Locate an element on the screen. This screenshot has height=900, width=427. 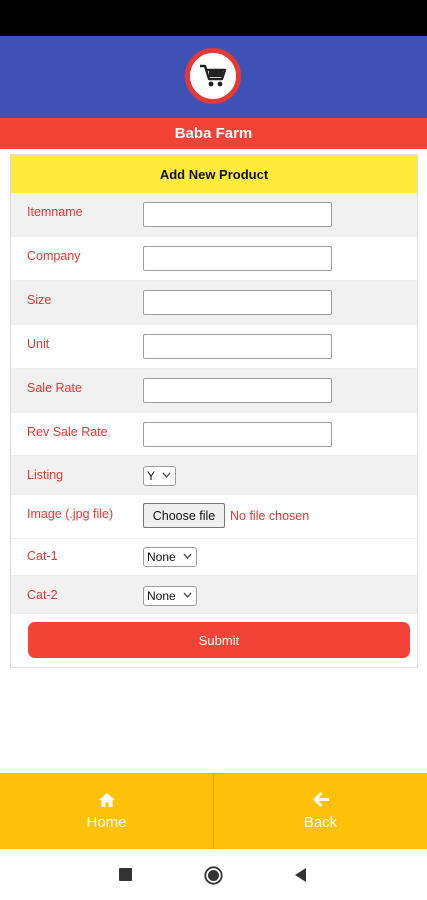
cat1-select: None is located at coordinates (170, 557).